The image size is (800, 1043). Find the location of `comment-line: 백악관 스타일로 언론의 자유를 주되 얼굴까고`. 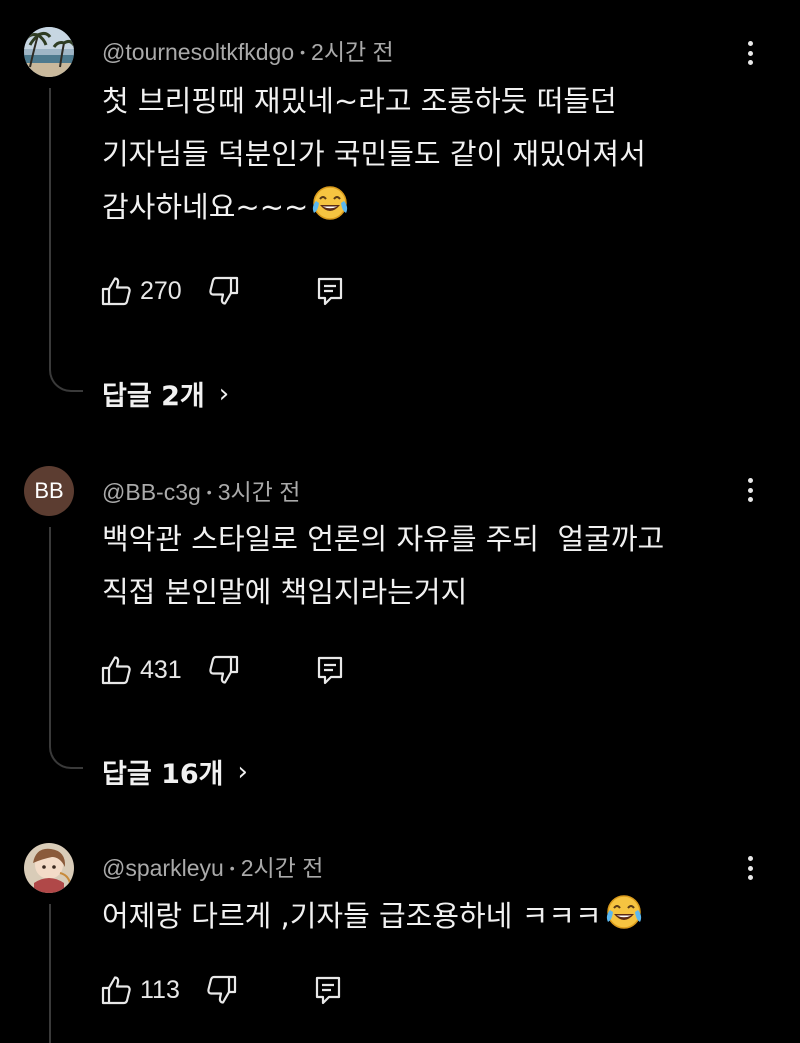

comment-line: 백악관 스타일로 언론의 자유를 주되 얼굴까고 is located at coordinates (383, 539).